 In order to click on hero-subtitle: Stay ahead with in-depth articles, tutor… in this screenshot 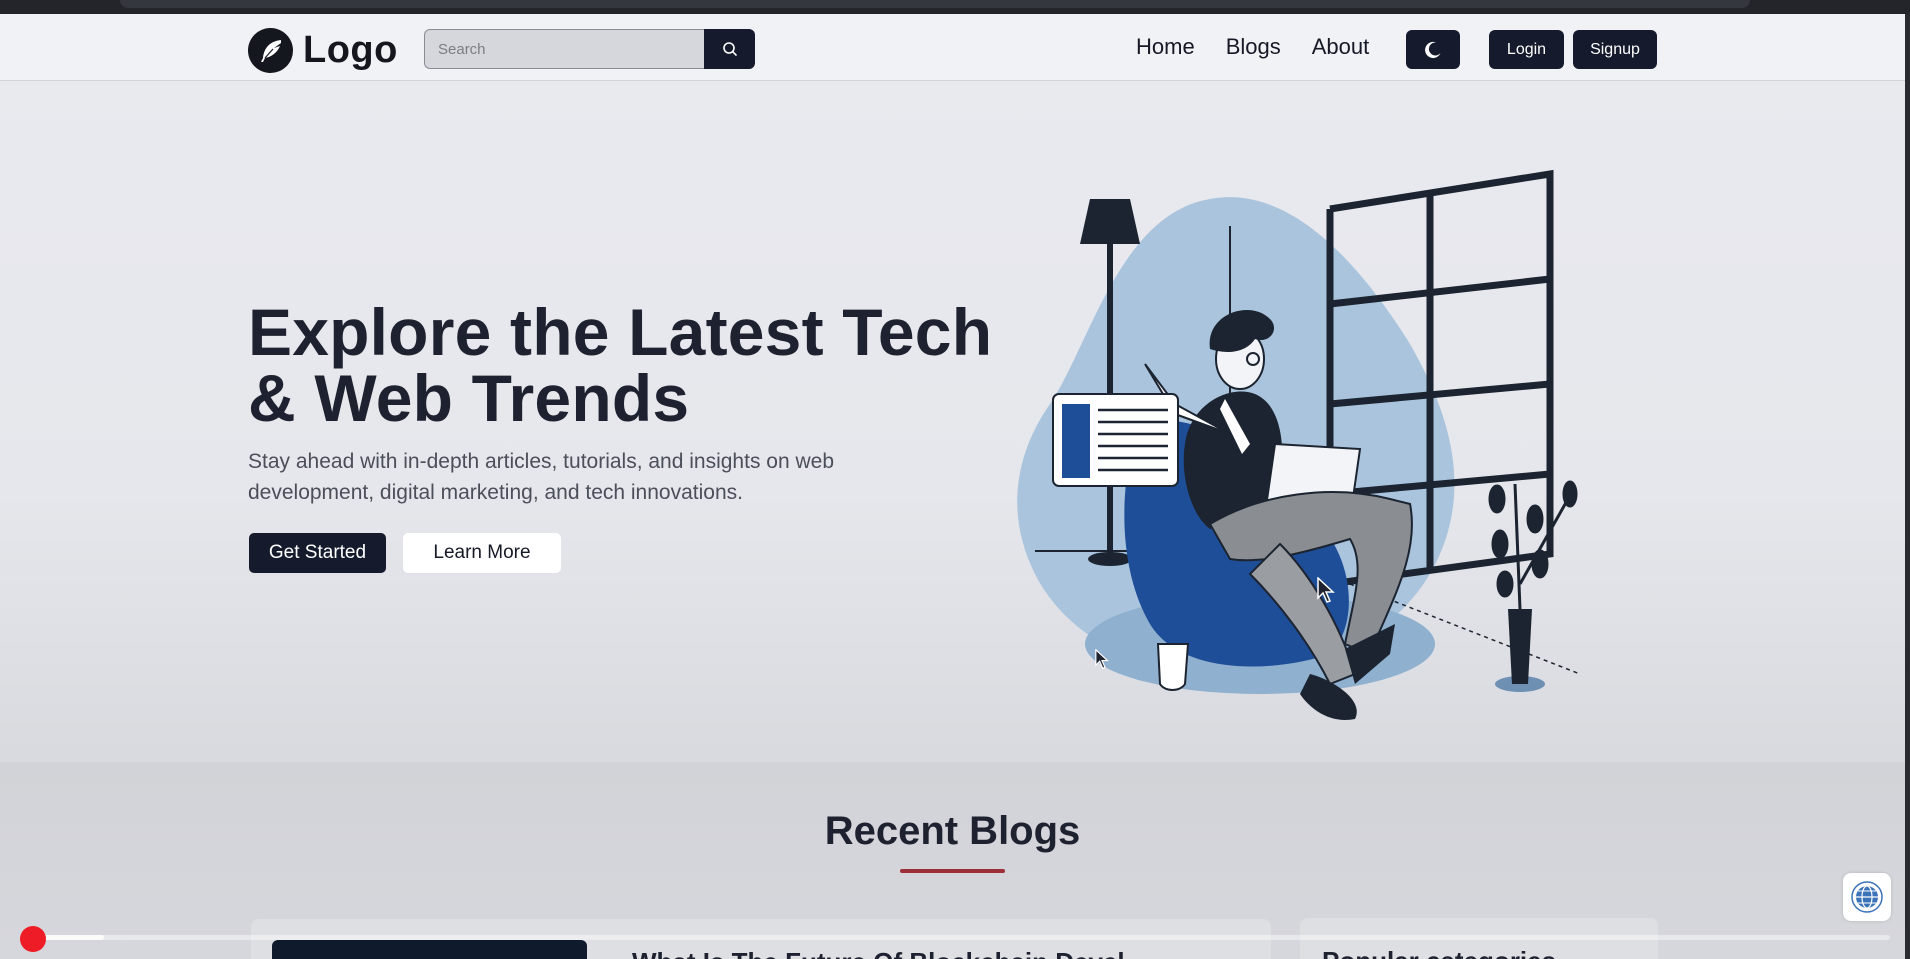, I will do `click(541, 477)`.